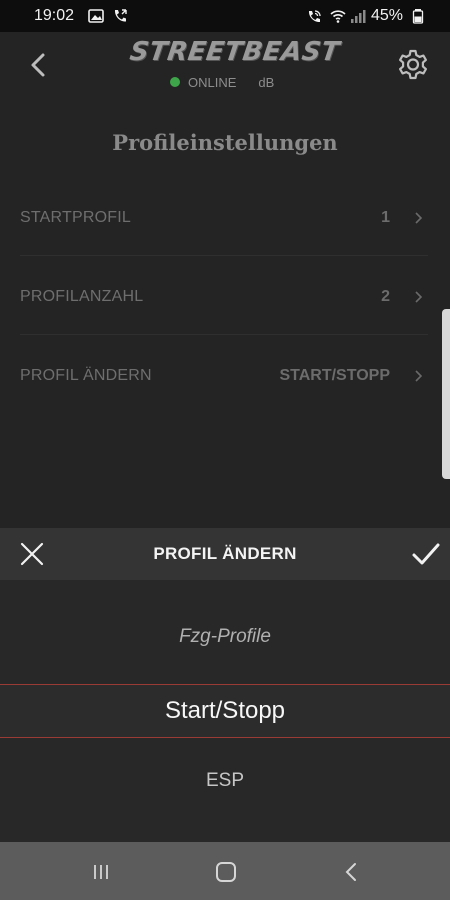 This screenshot has height=900, width=450. Describe the element at coordinates (426, 554) in the screenshot. I see `checkmark-icon` at that location.